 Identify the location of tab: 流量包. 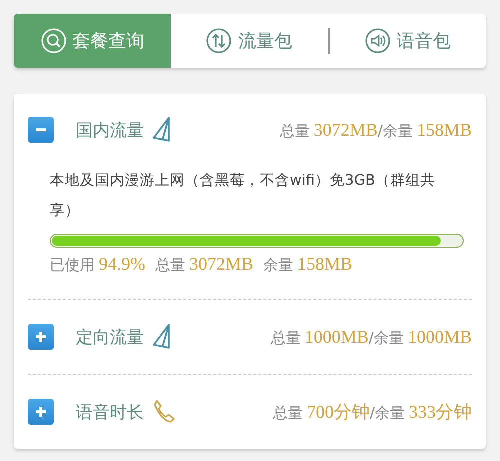
(249, 41).